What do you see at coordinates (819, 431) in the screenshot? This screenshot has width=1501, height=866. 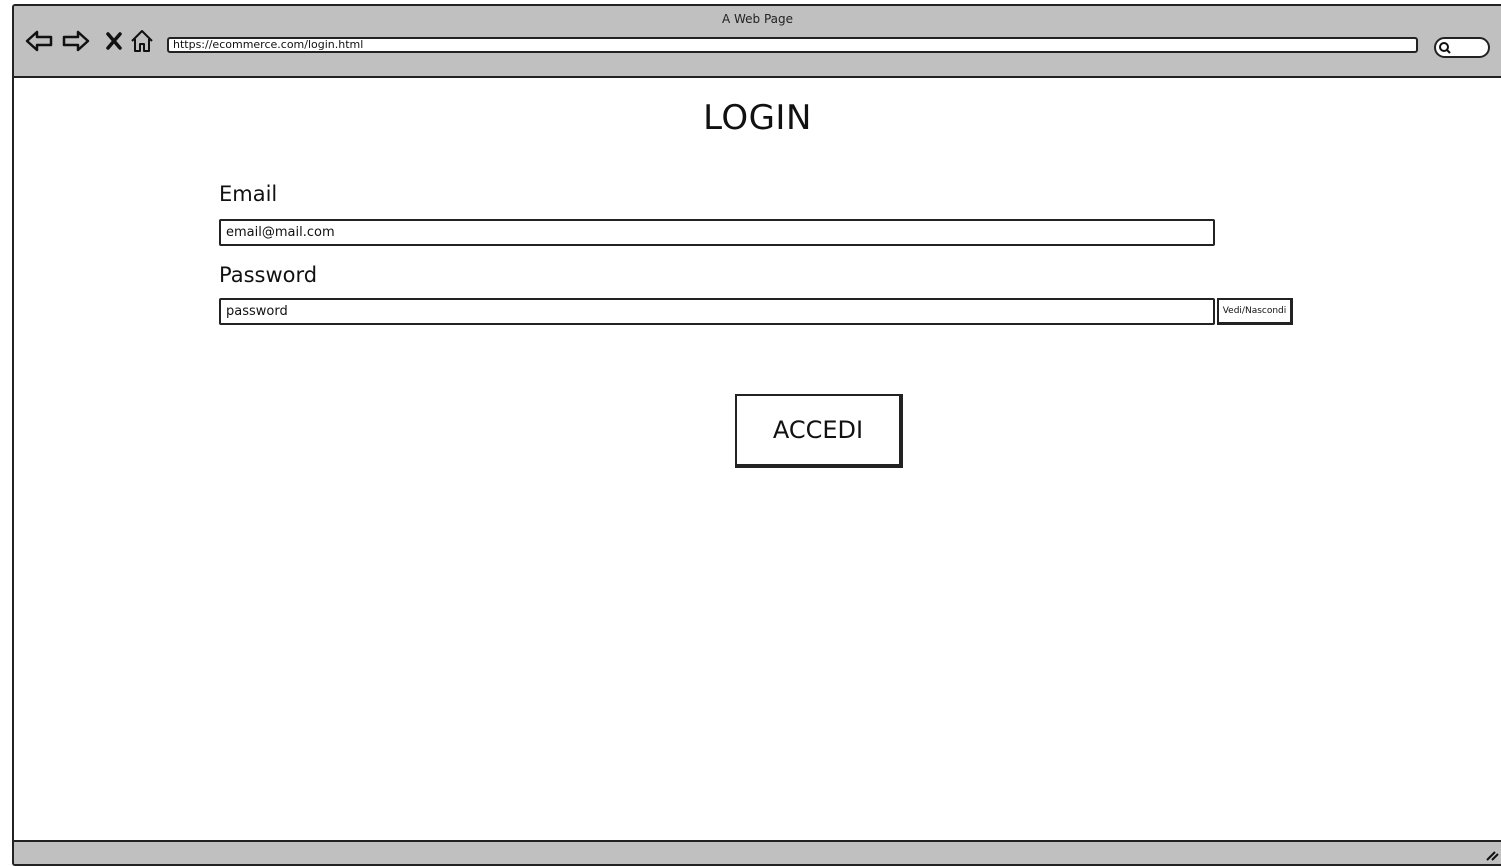 I see `login-button: ACCEDI` at bounding box center [819, 431].